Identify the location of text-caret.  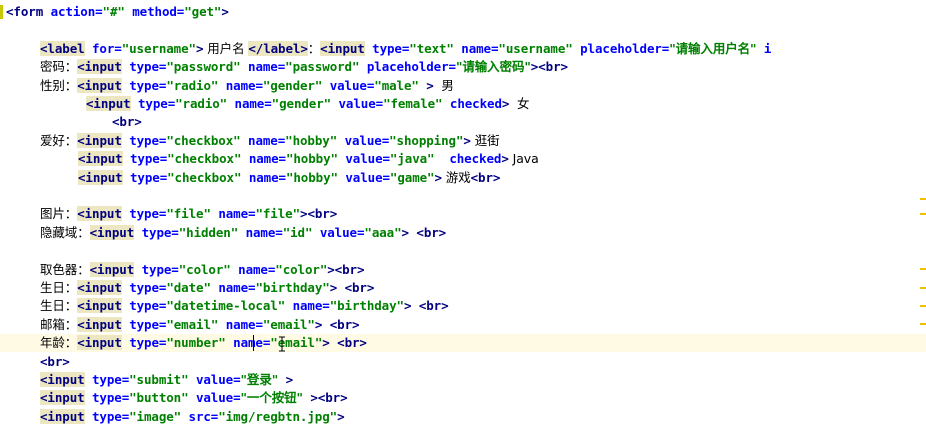
(253, 343).